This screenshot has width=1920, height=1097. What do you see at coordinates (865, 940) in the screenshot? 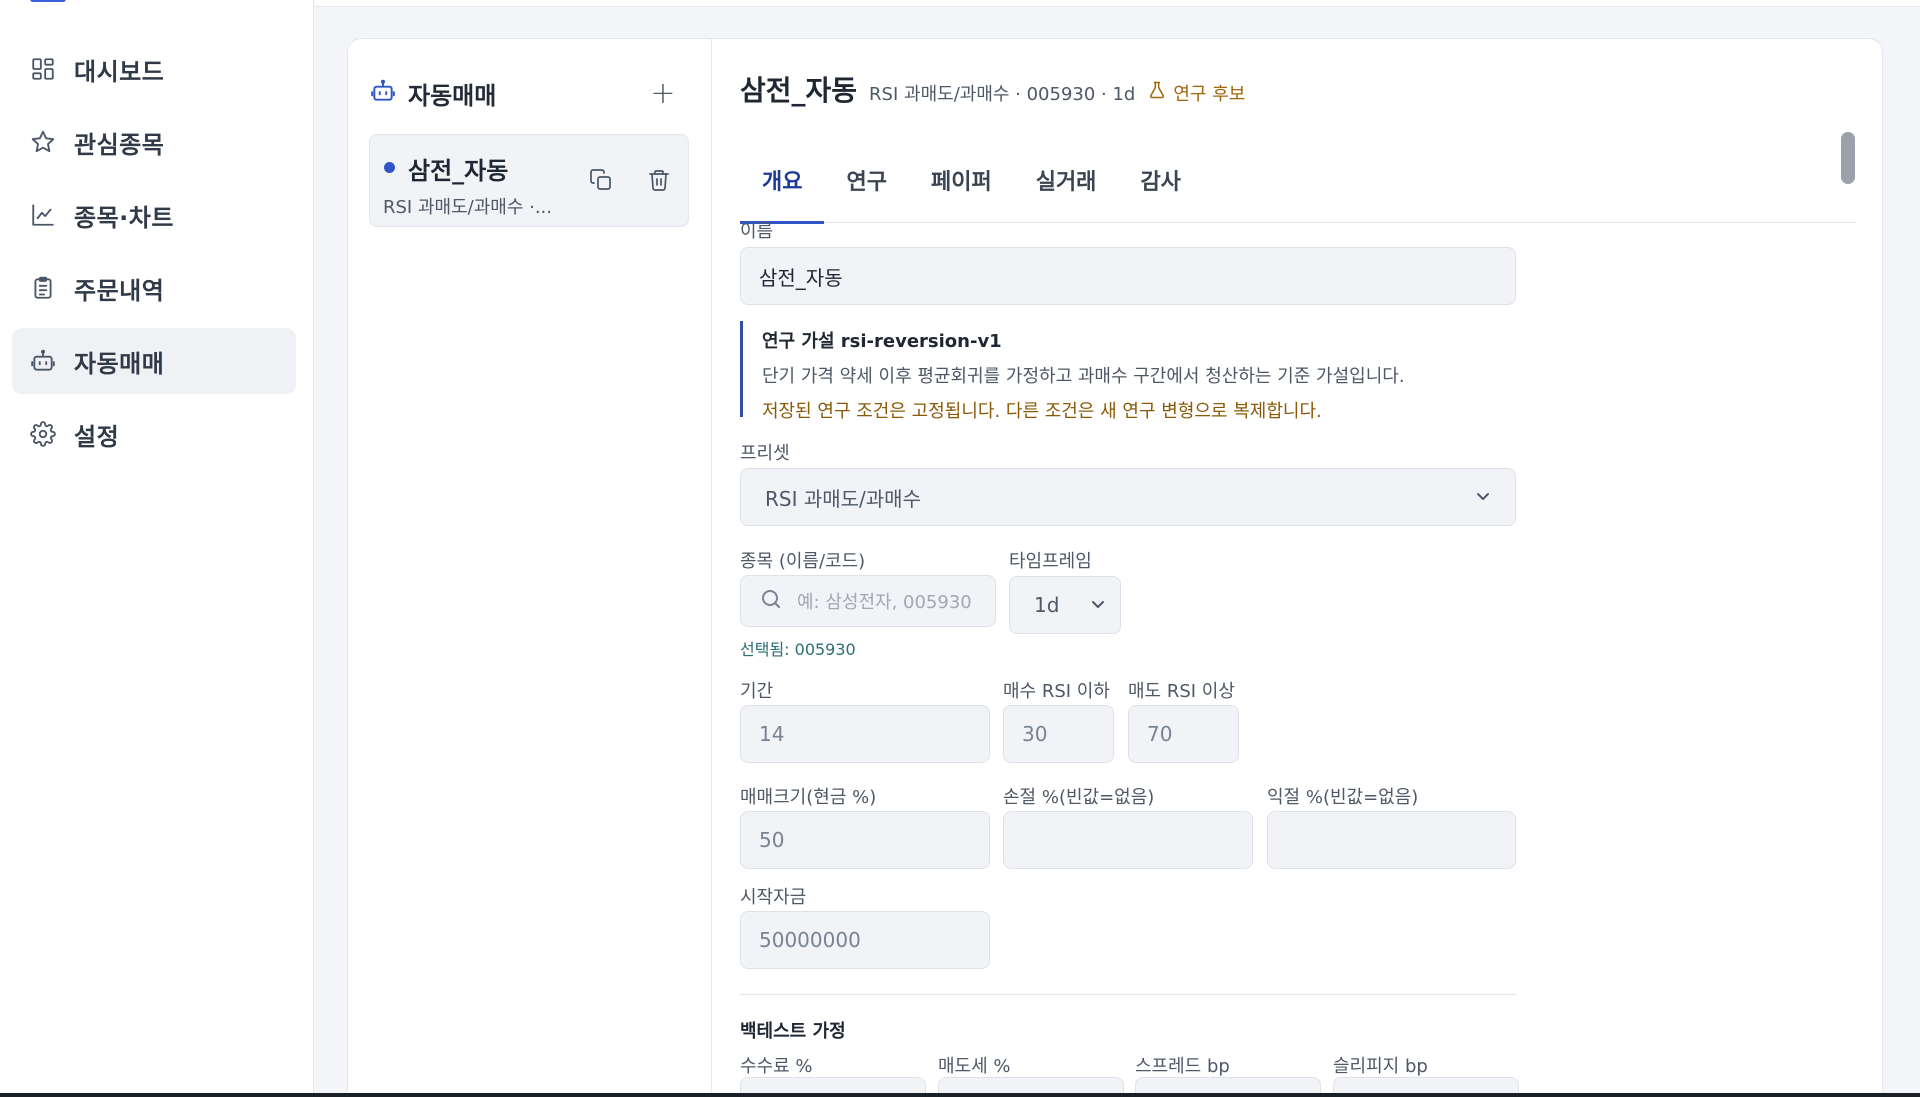
I see `capital-input: 50000000` at bounding box center [865, 940].